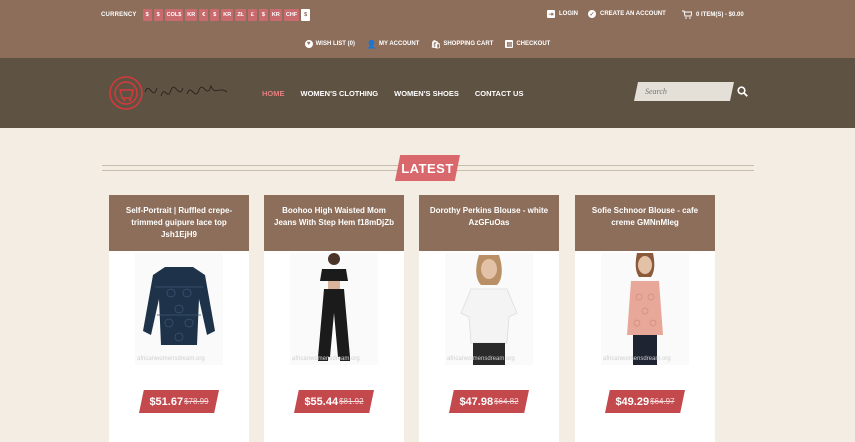 The height and width of the screenshot is (442, 855). I want to click on price-tag: $49.29 $64.97, so click(645, 401).